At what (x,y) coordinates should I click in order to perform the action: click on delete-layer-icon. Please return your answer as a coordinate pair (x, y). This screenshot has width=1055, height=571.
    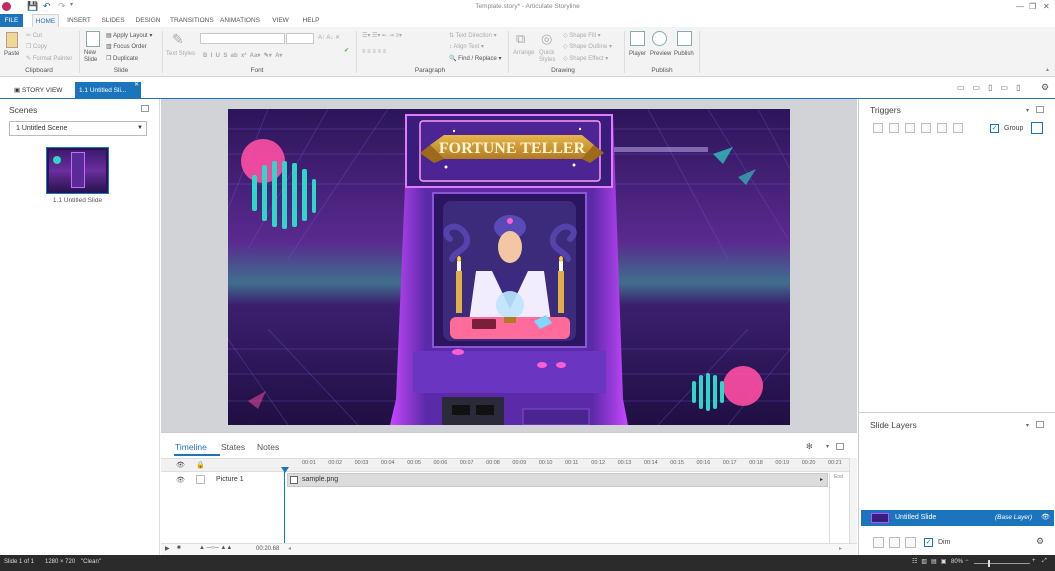
    Looking at the image, I should click on (910, 542).